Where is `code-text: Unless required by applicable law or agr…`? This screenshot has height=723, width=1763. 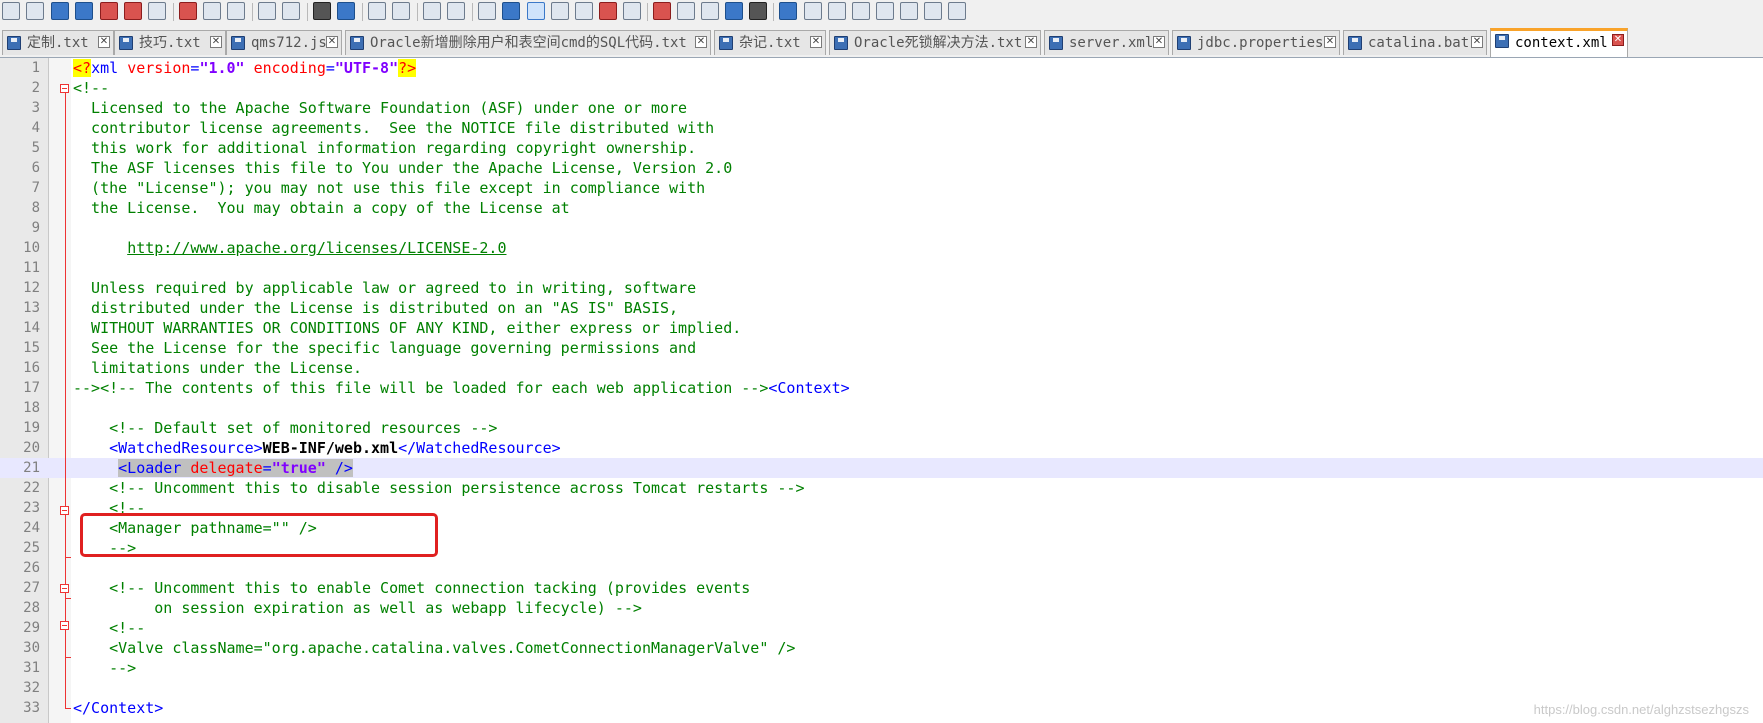 code-text: Unless required by applicable law or agr… is located at coordinates (384, 288).